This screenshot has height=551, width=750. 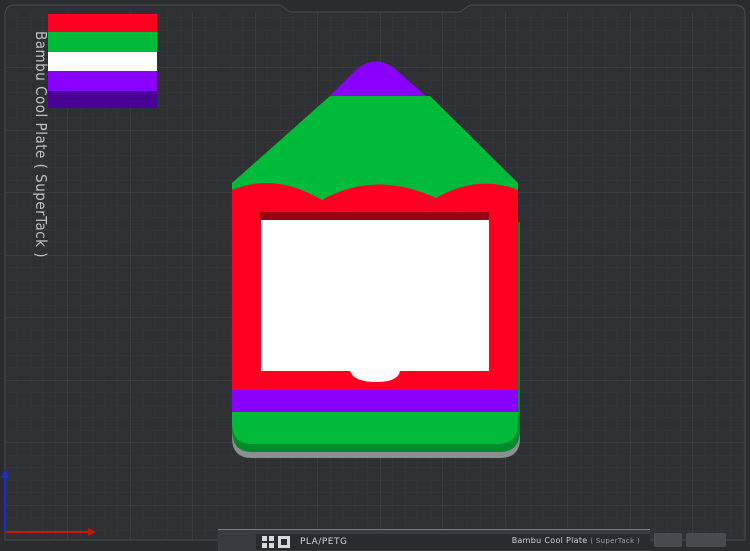 I want to click on plate-name: Bambu Cool Plate, so click(x=549, y=540).